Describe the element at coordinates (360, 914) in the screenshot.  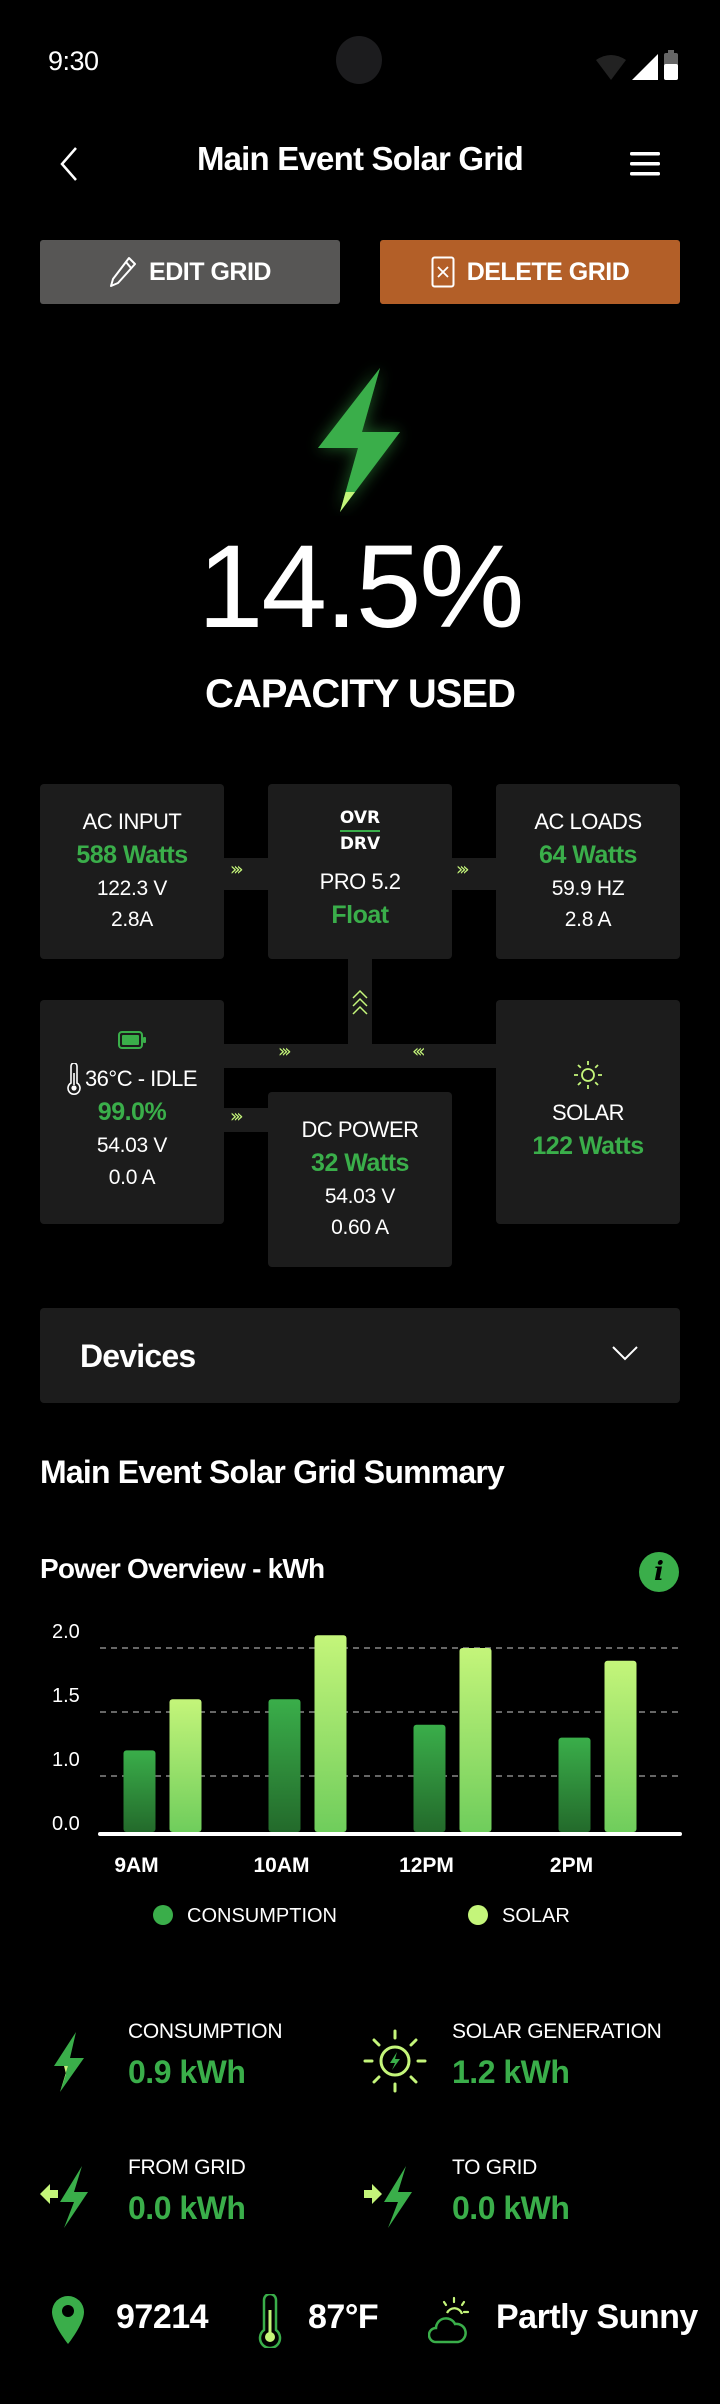
I see `inverter-mode: Float` at that location.